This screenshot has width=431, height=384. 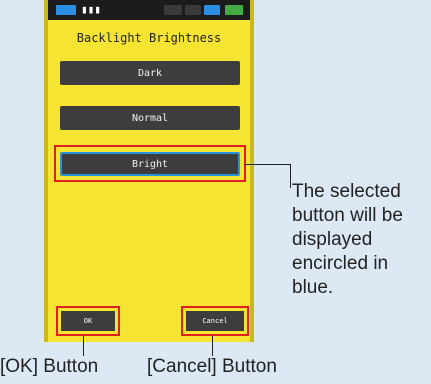 What do you see at coordinates (173, 10) in the screenshot?
I see `status-icon-a` at bounding box center [173, 10].